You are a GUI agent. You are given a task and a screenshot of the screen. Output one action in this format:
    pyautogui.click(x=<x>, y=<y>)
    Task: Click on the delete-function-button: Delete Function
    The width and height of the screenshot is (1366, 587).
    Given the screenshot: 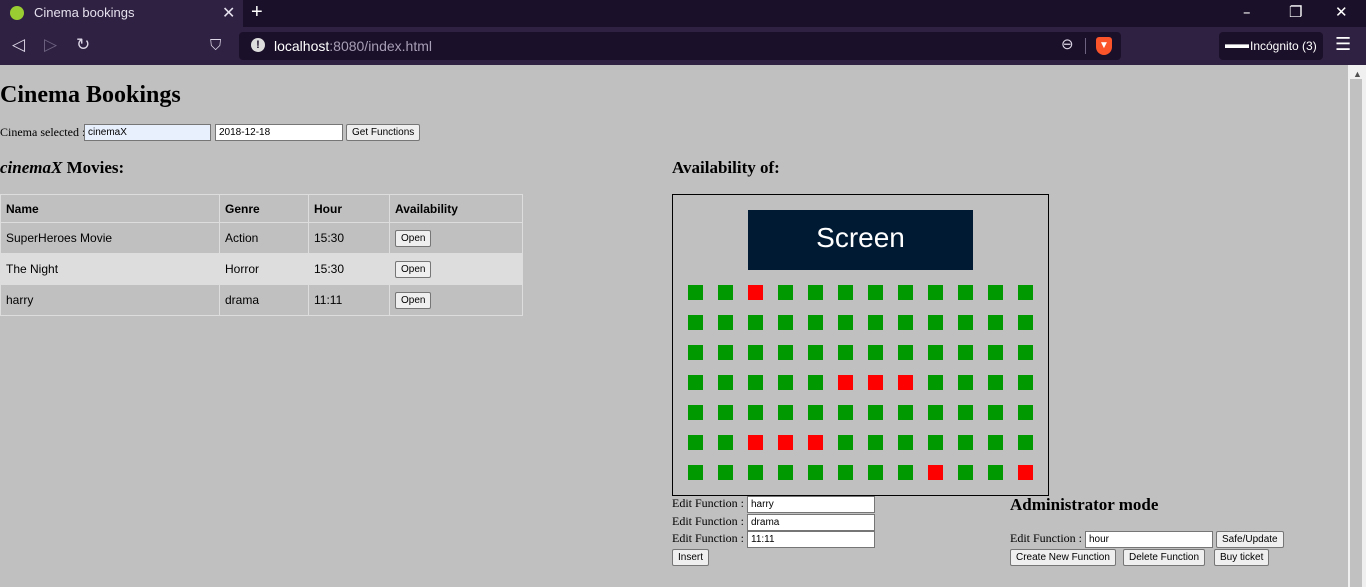 What is the action you would take?
    pyautogui.click(x=1164, y=557)
    